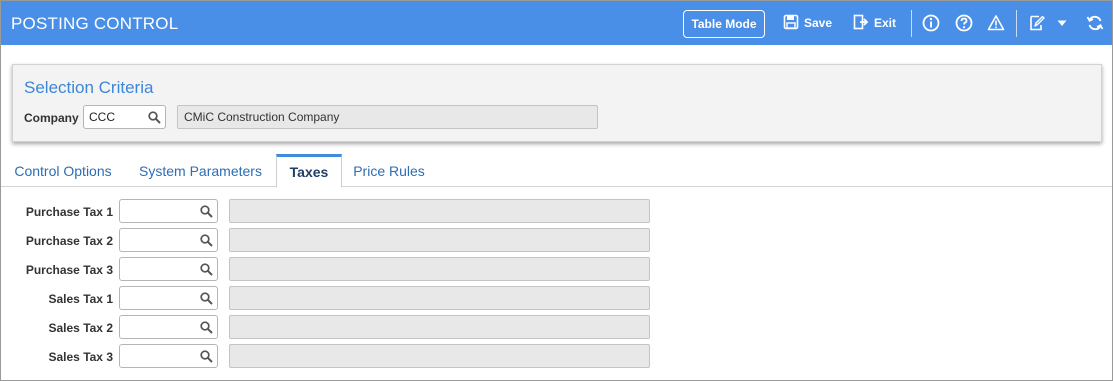 This screenshot has height=381, width=1113. I want to click on save-button: Save, so click(807, 23).